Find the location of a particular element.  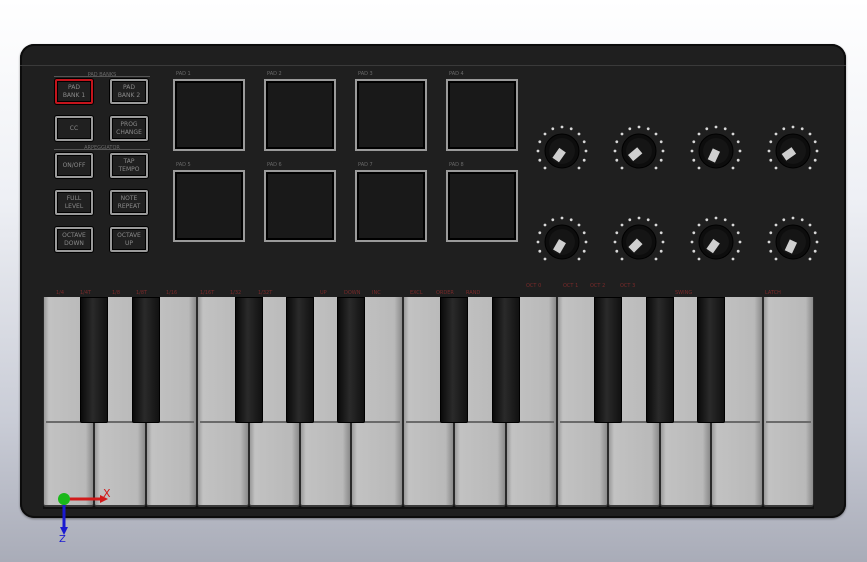

key-function-label: INC is located at coordinates (376, 293).